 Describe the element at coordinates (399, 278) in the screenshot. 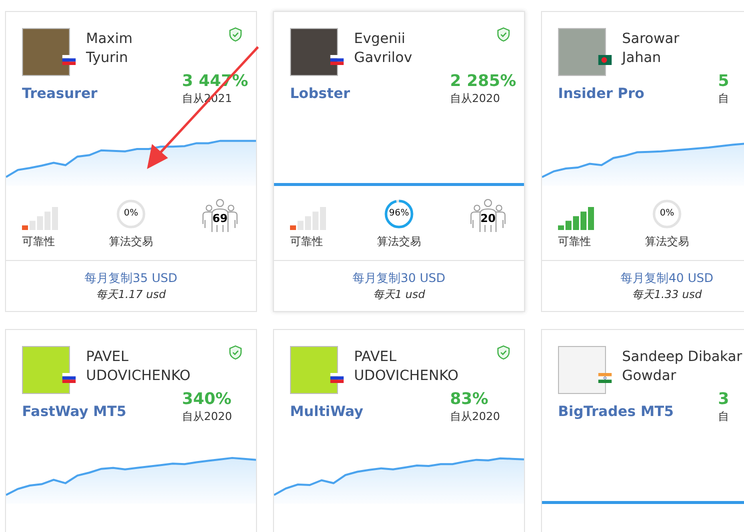

I see `monthly-price-link: 每月复制30 USD` at that location.